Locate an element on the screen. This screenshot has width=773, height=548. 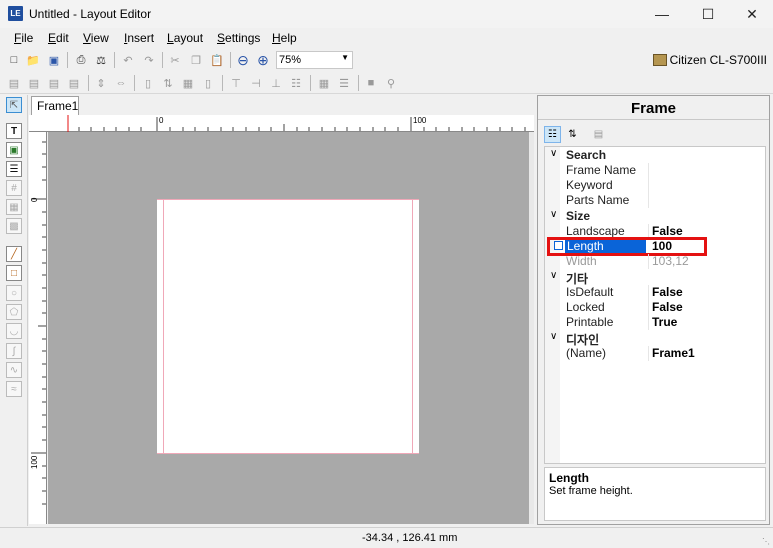
paste-icon: 📋 is located at coordinates (217, 60).